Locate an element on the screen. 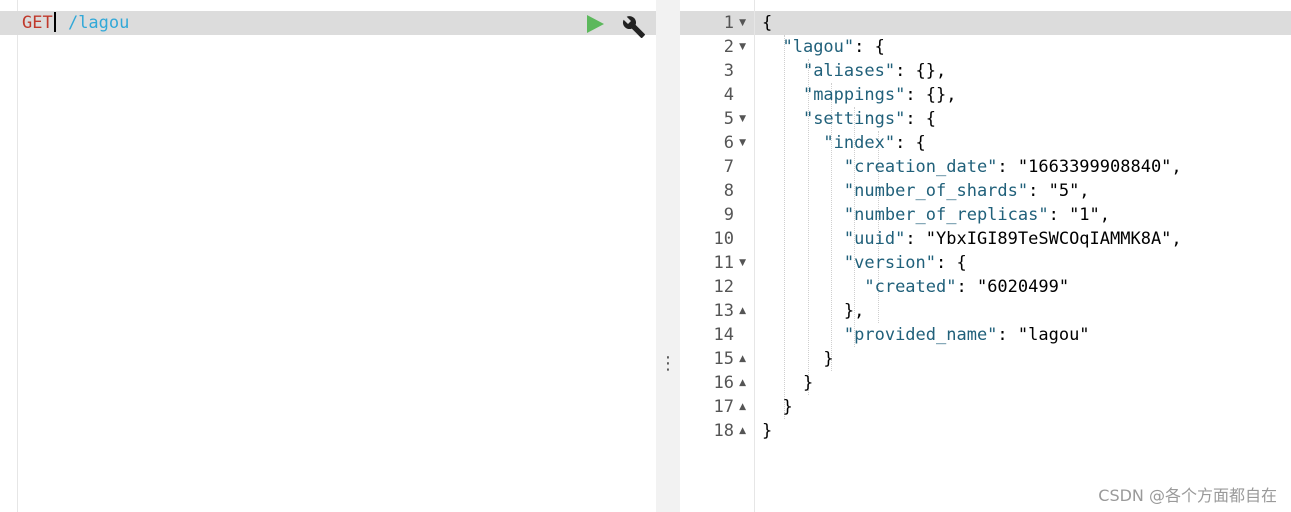 Image resolution: width=1291 pixels, height=512 pixels. line-number-5: 5 ▼ is located at coordinates (715, 119).